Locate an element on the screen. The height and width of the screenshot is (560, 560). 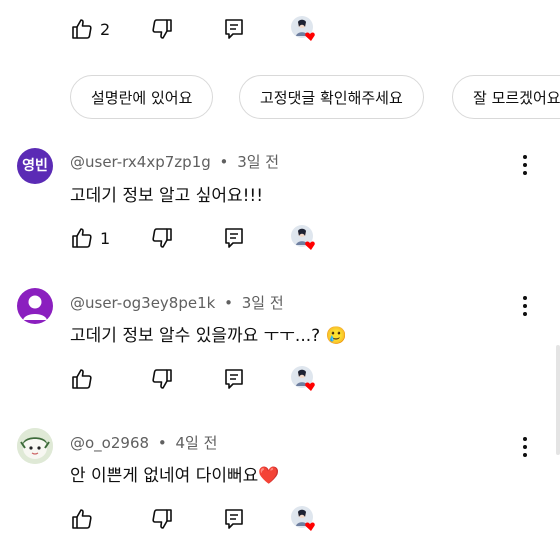
character-avatar-icon is located at coordinates (35, 446).